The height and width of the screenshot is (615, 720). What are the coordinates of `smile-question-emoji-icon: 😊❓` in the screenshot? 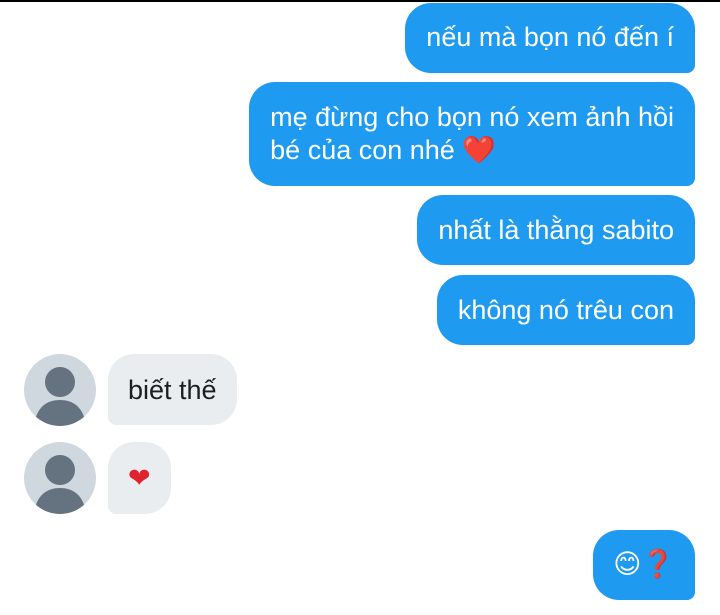 It's located at (644, 564).